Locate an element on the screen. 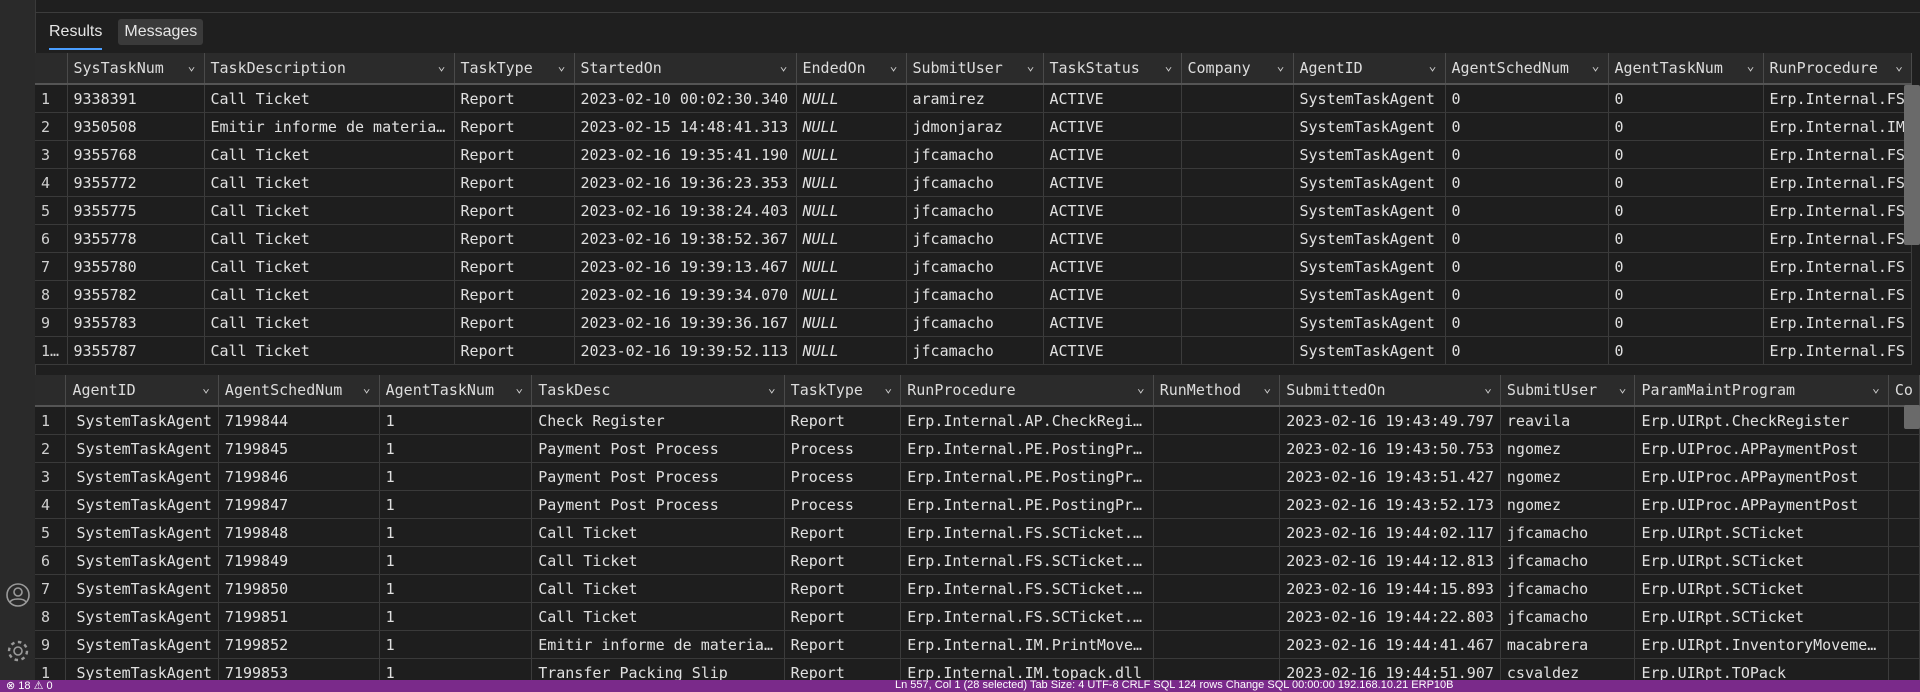  row-number: 3 is located at coordinates (51, 476).